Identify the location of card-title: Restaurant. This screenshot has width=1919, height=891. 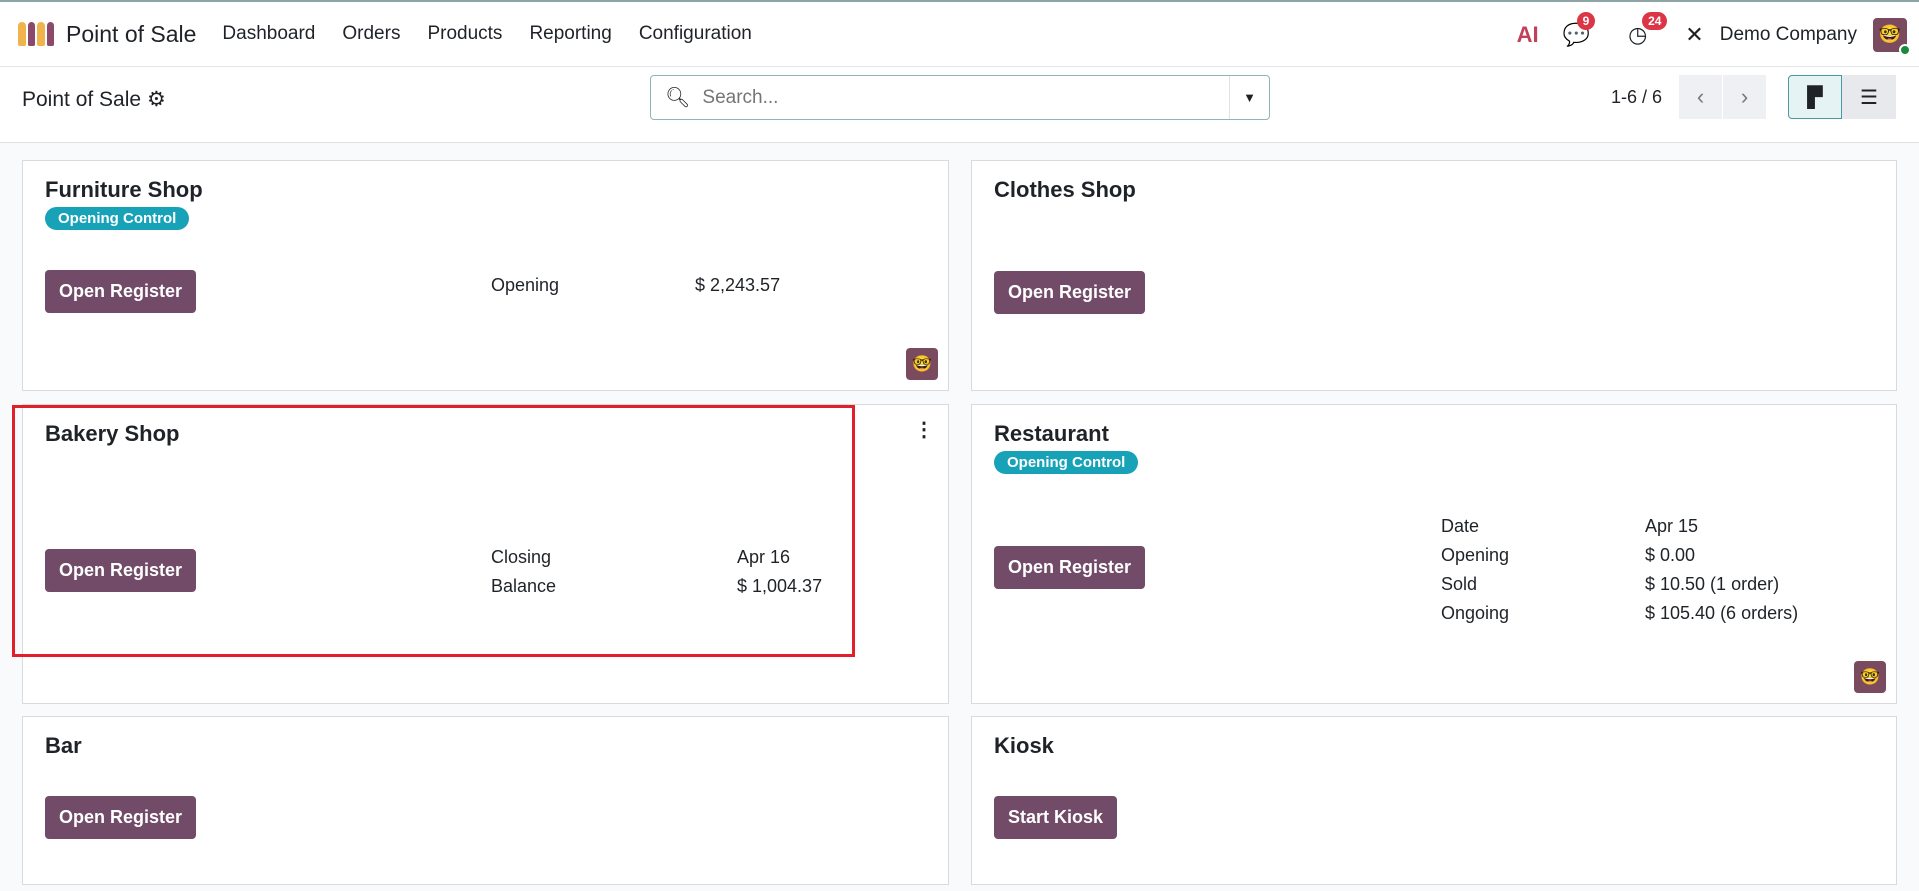
(1051, 433).